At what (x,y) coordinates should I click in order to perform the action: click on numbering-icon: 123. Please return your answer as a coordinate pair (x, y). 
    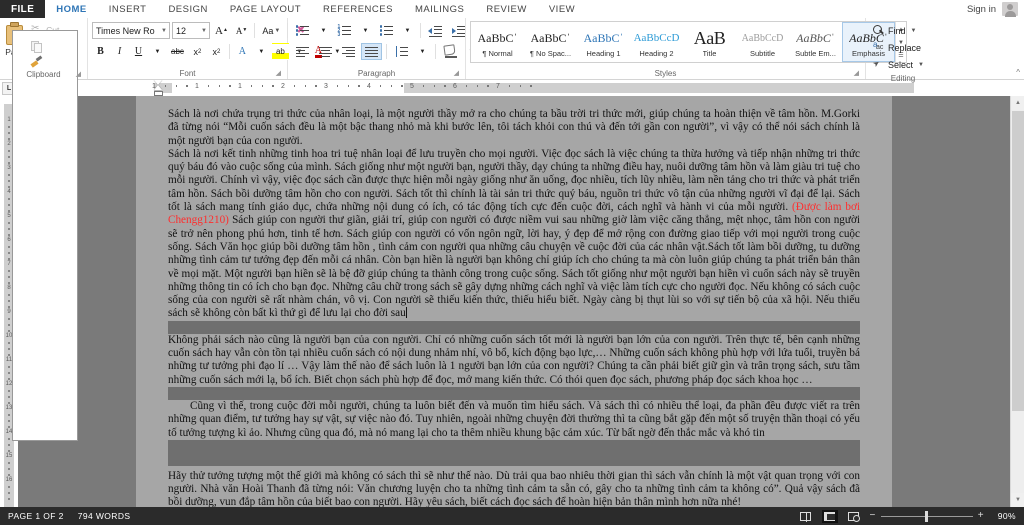
    Looking at the image, I should click on (344, 30).